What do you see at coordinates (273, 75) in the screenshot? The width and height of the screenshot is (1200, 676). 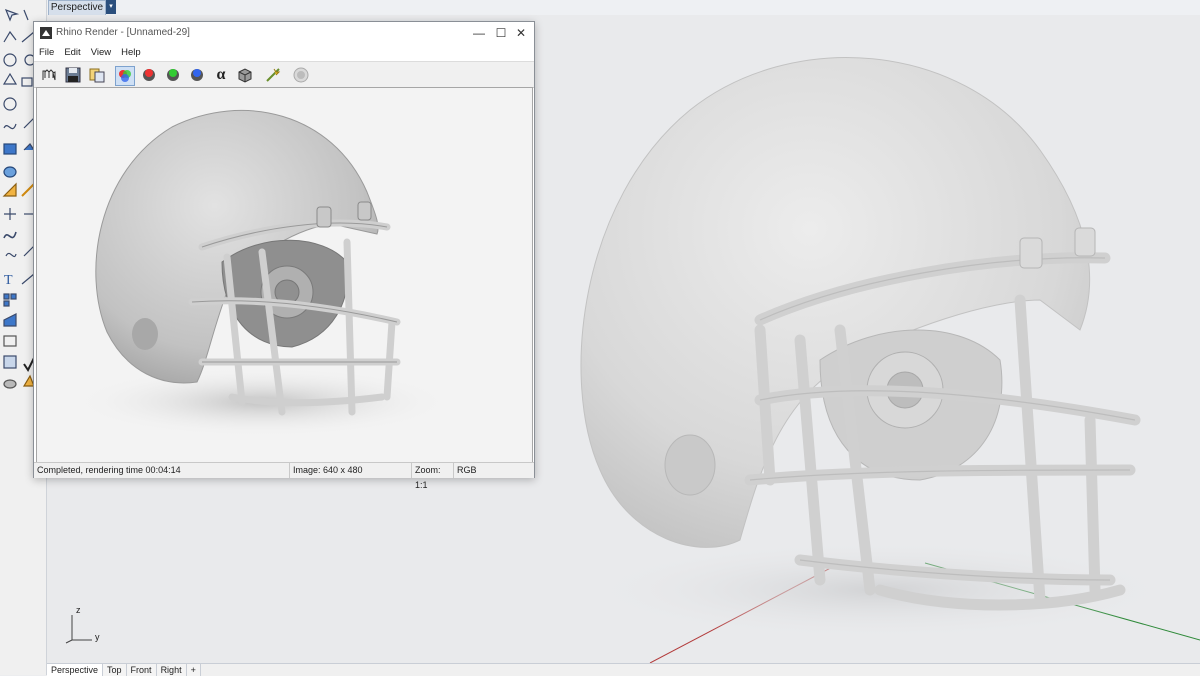 I see `post-effects-icon` at bounding box center [273, 75].